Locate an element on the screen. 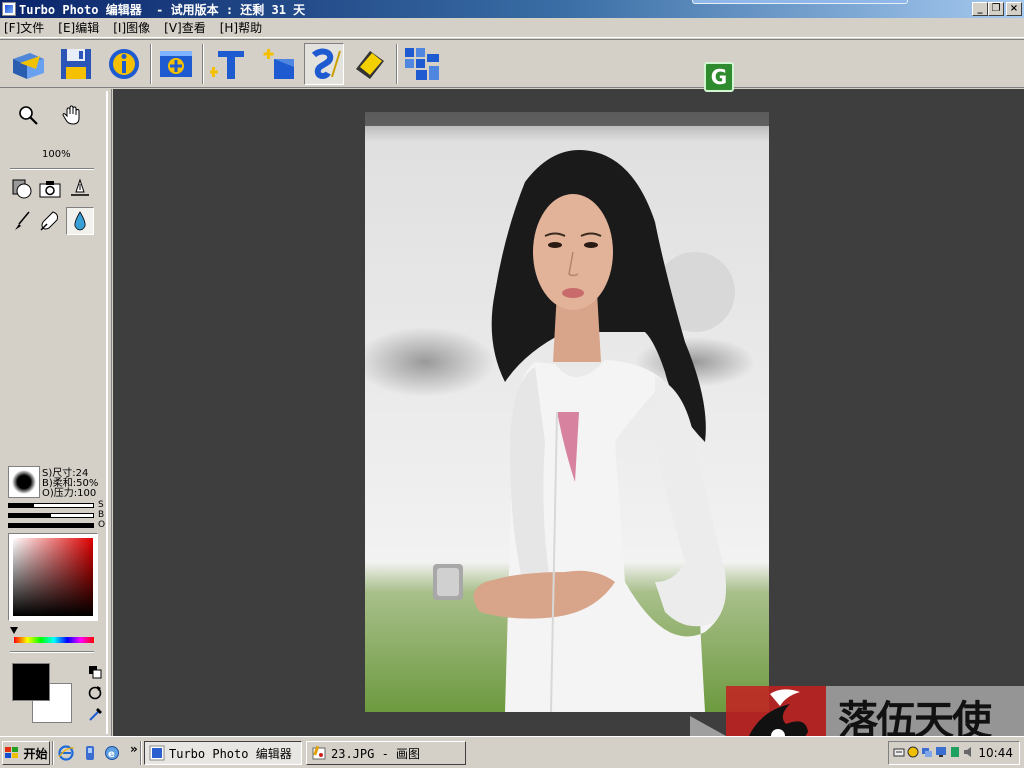 The height and width of the screenshot is (768, 1024). menu-file: [F]文件 is located at coordinates (24, 27).